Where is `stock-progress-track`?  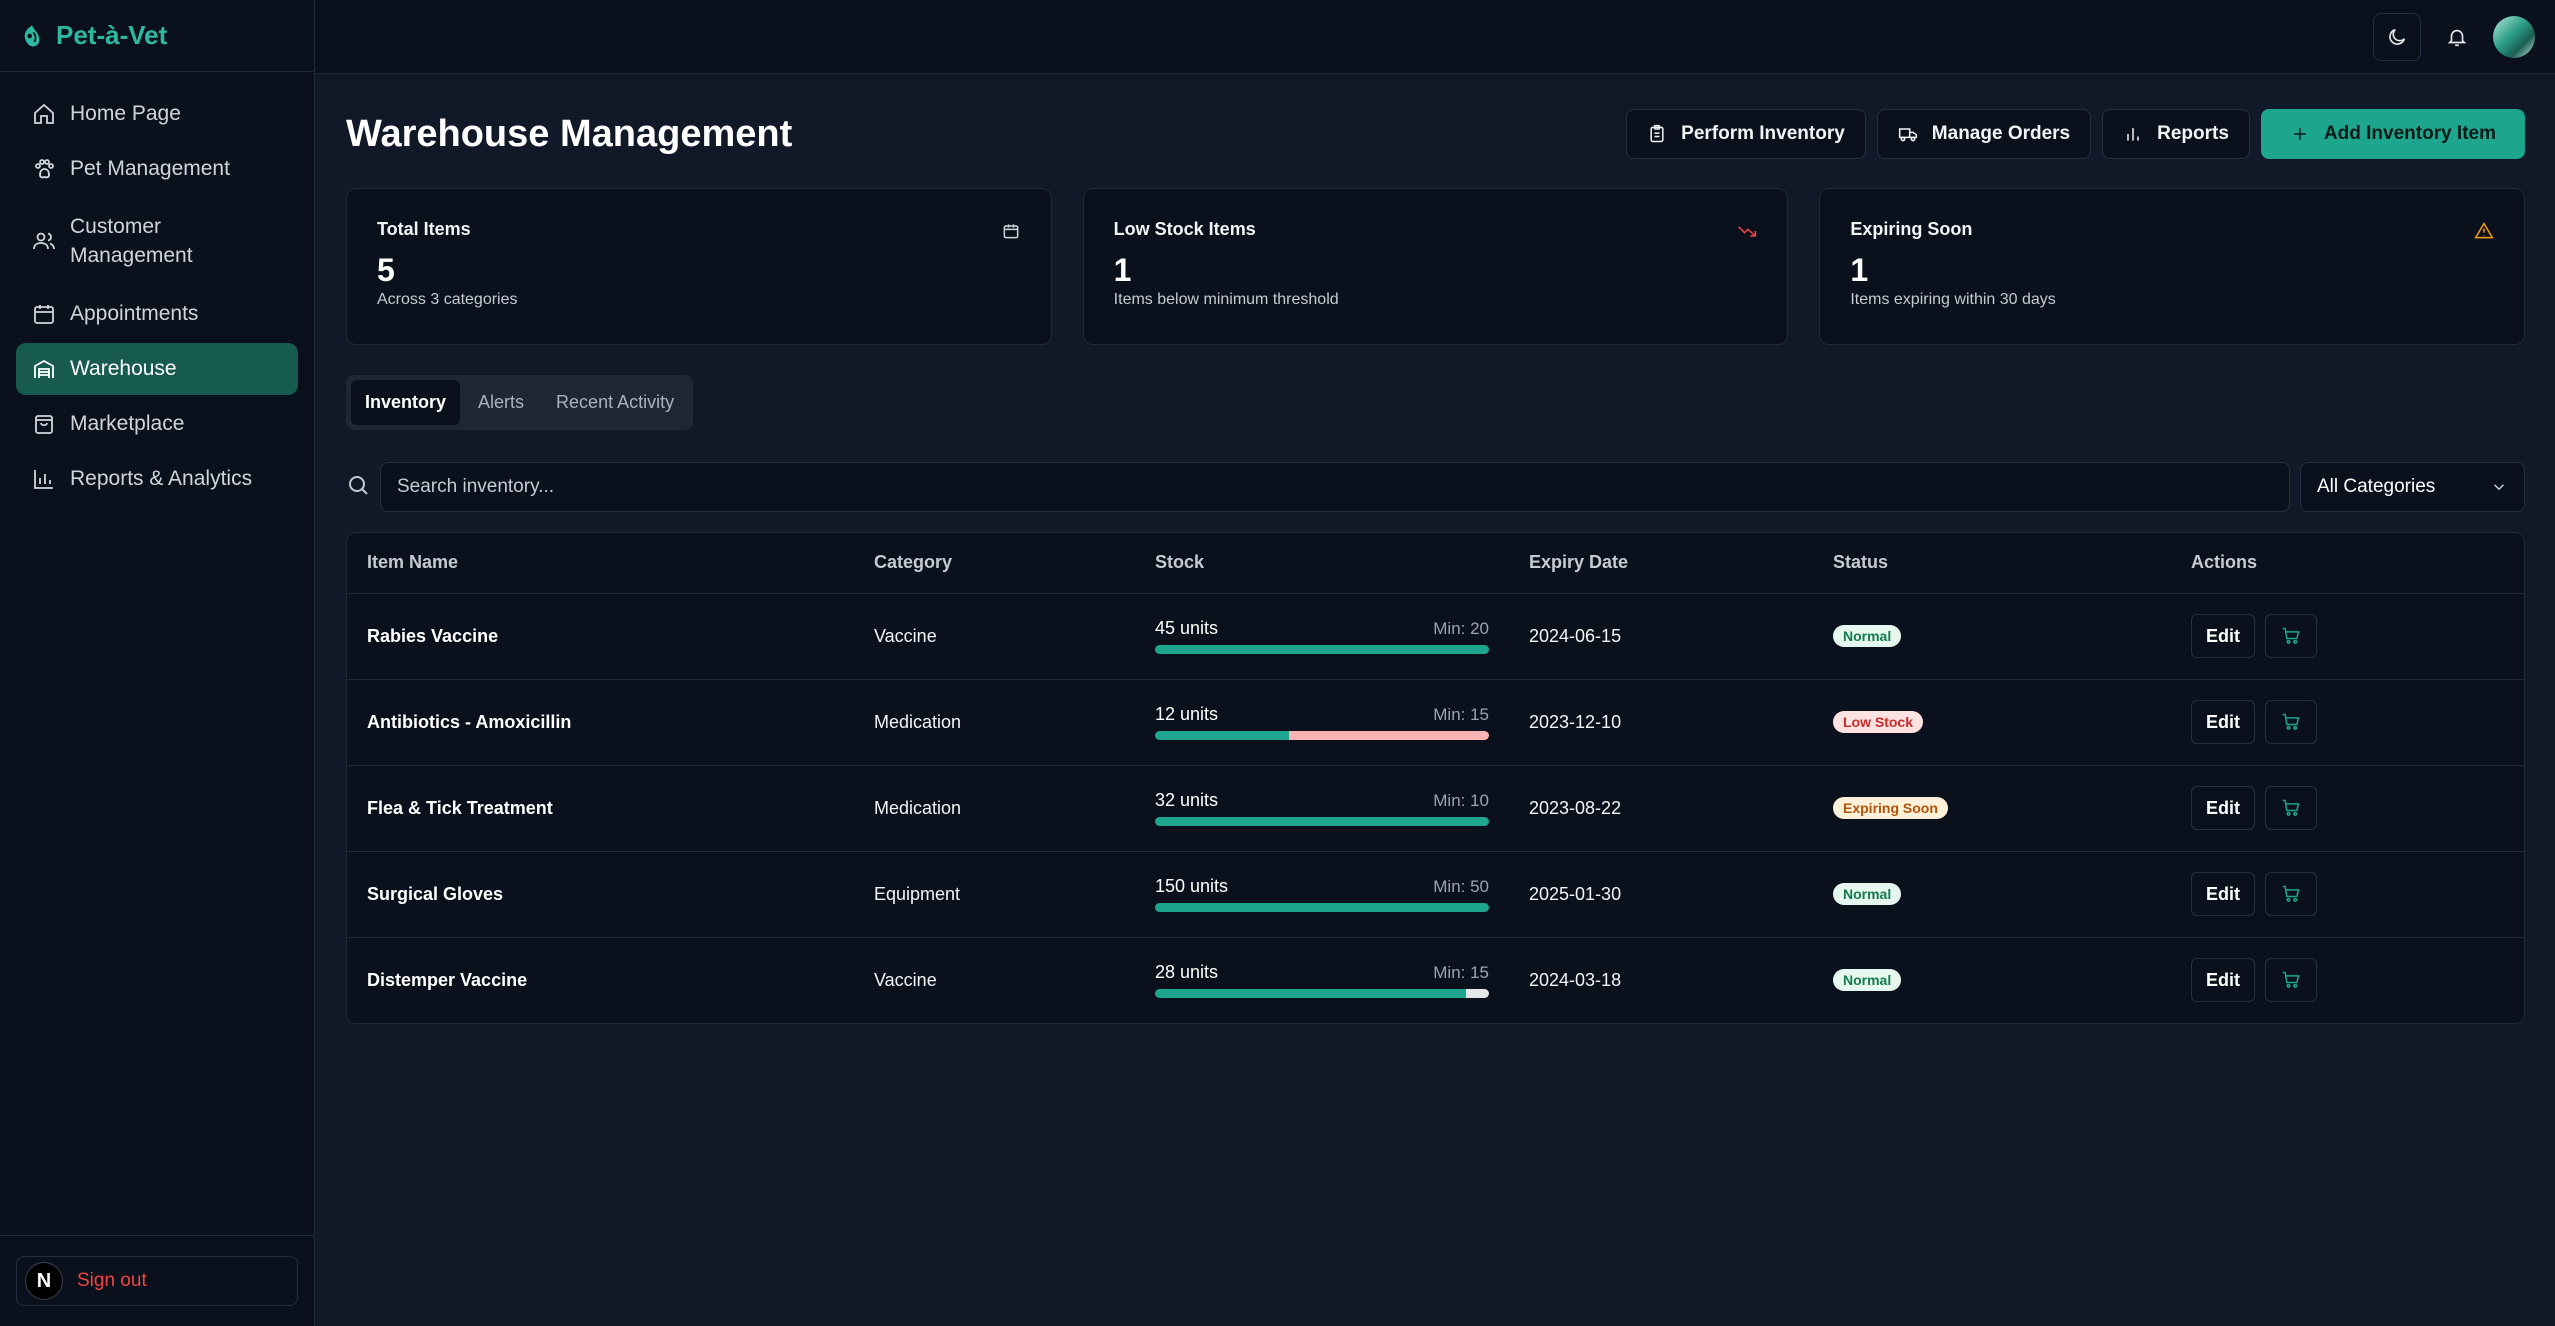
stock-progress-track is located at coordinates (1477, 994).